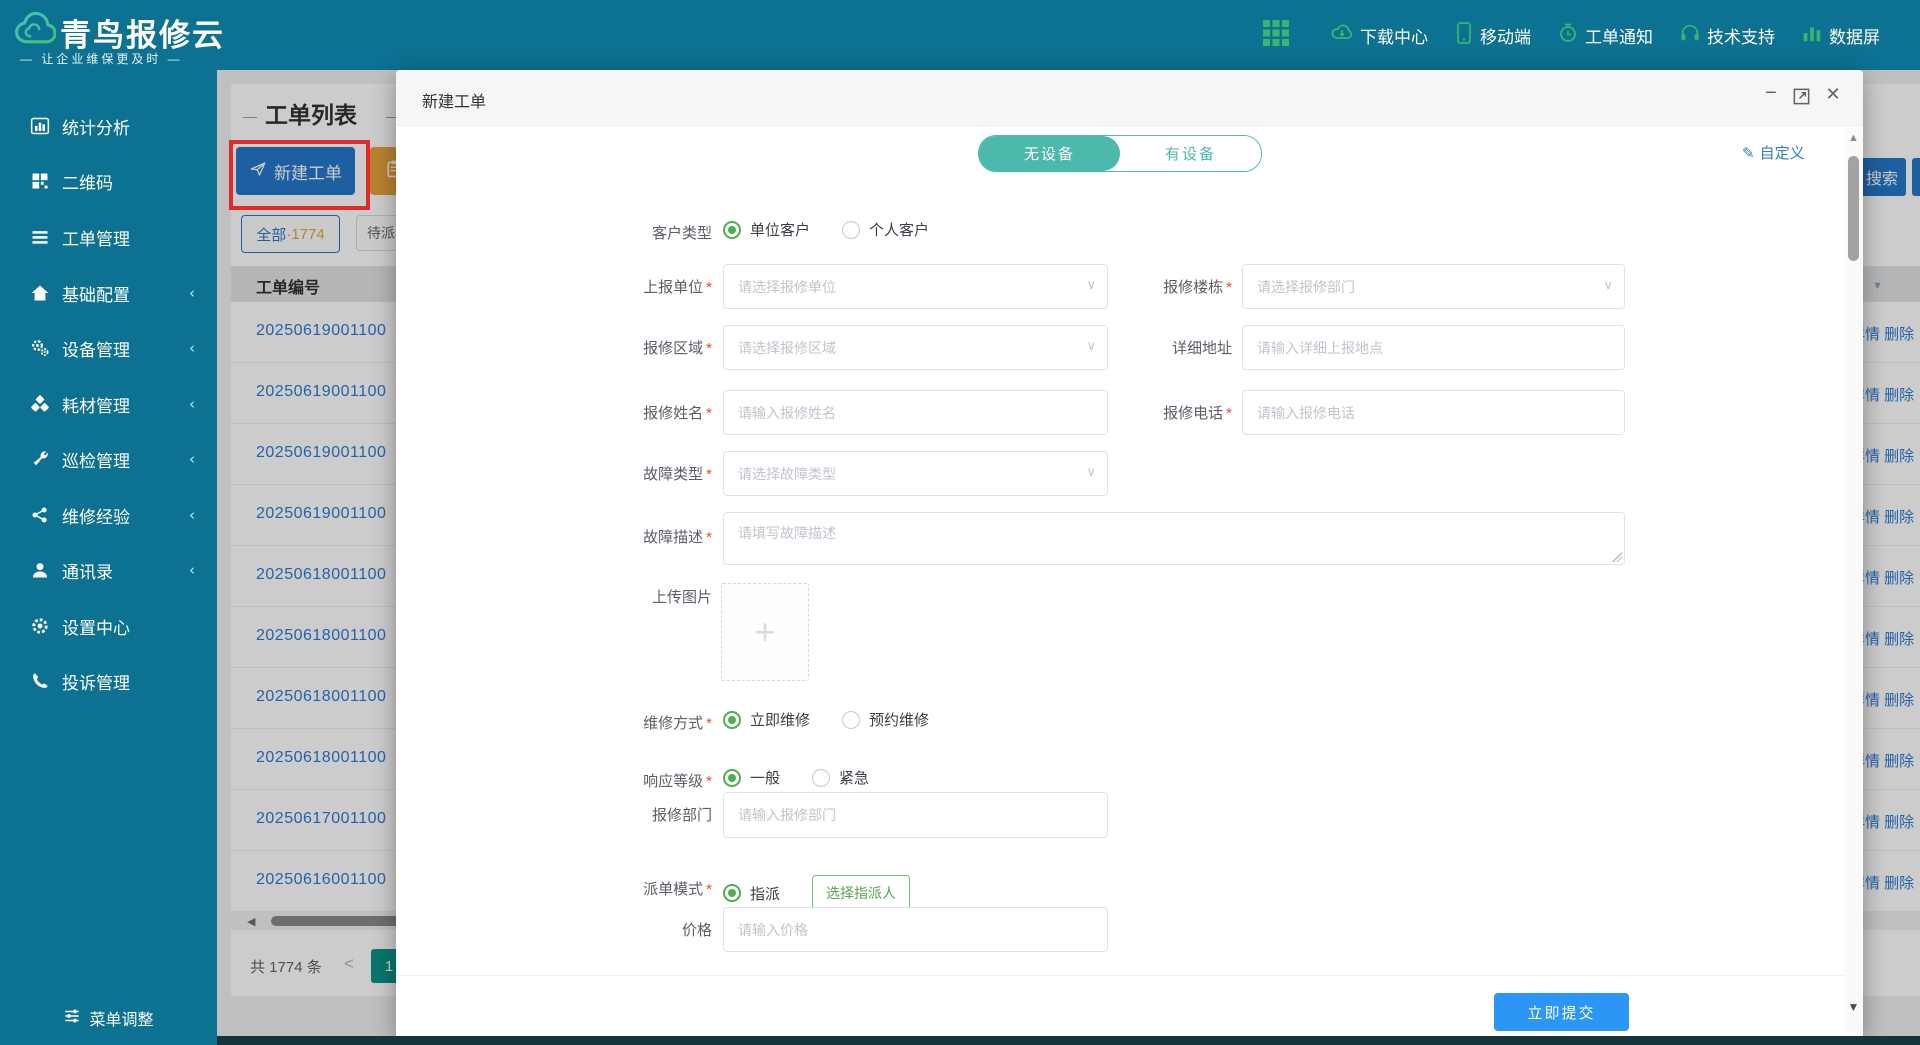 The width and height of the screenshot is (1920, 1045). Describe the element at coordinates (108, 126) in the screenshot. I see `sidebar-item-stats: 统计分析` at that location.